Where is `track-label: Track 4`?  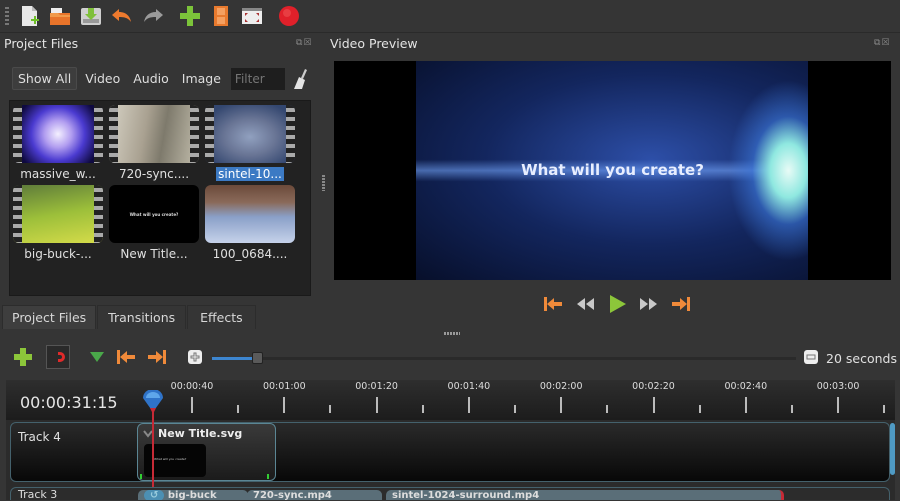 track-label: Track 4 is located at coordinates (39, 437).